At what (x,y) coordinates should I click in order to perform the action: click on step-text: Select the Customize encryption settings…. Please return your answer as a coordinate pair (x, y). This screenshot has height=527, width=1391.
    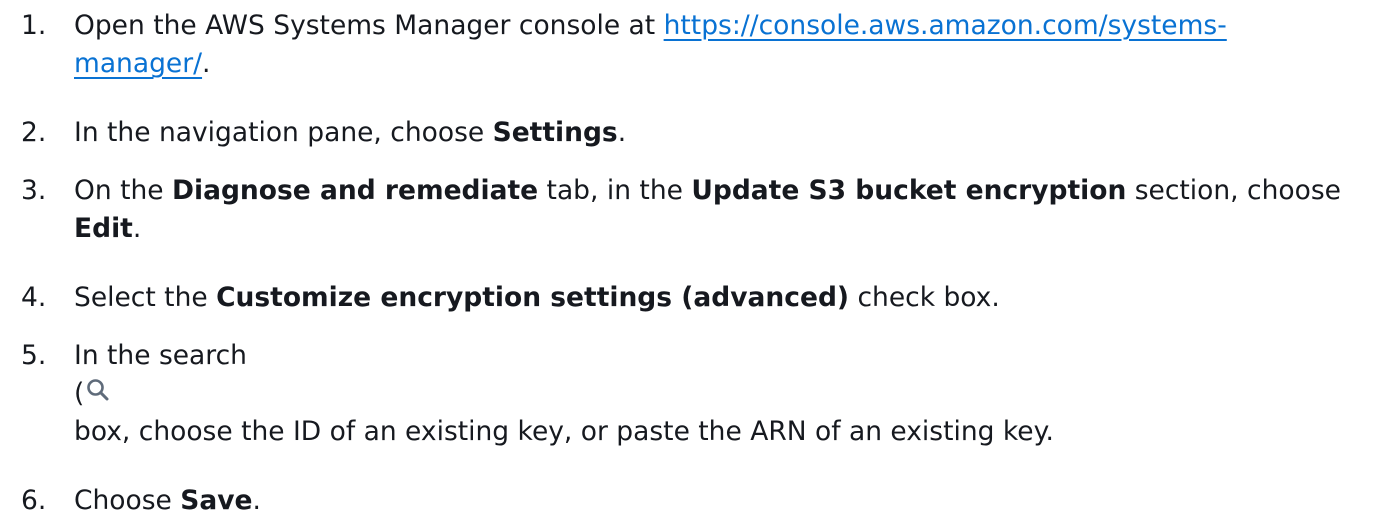
    Looking at the image, I should click on (732, 298).